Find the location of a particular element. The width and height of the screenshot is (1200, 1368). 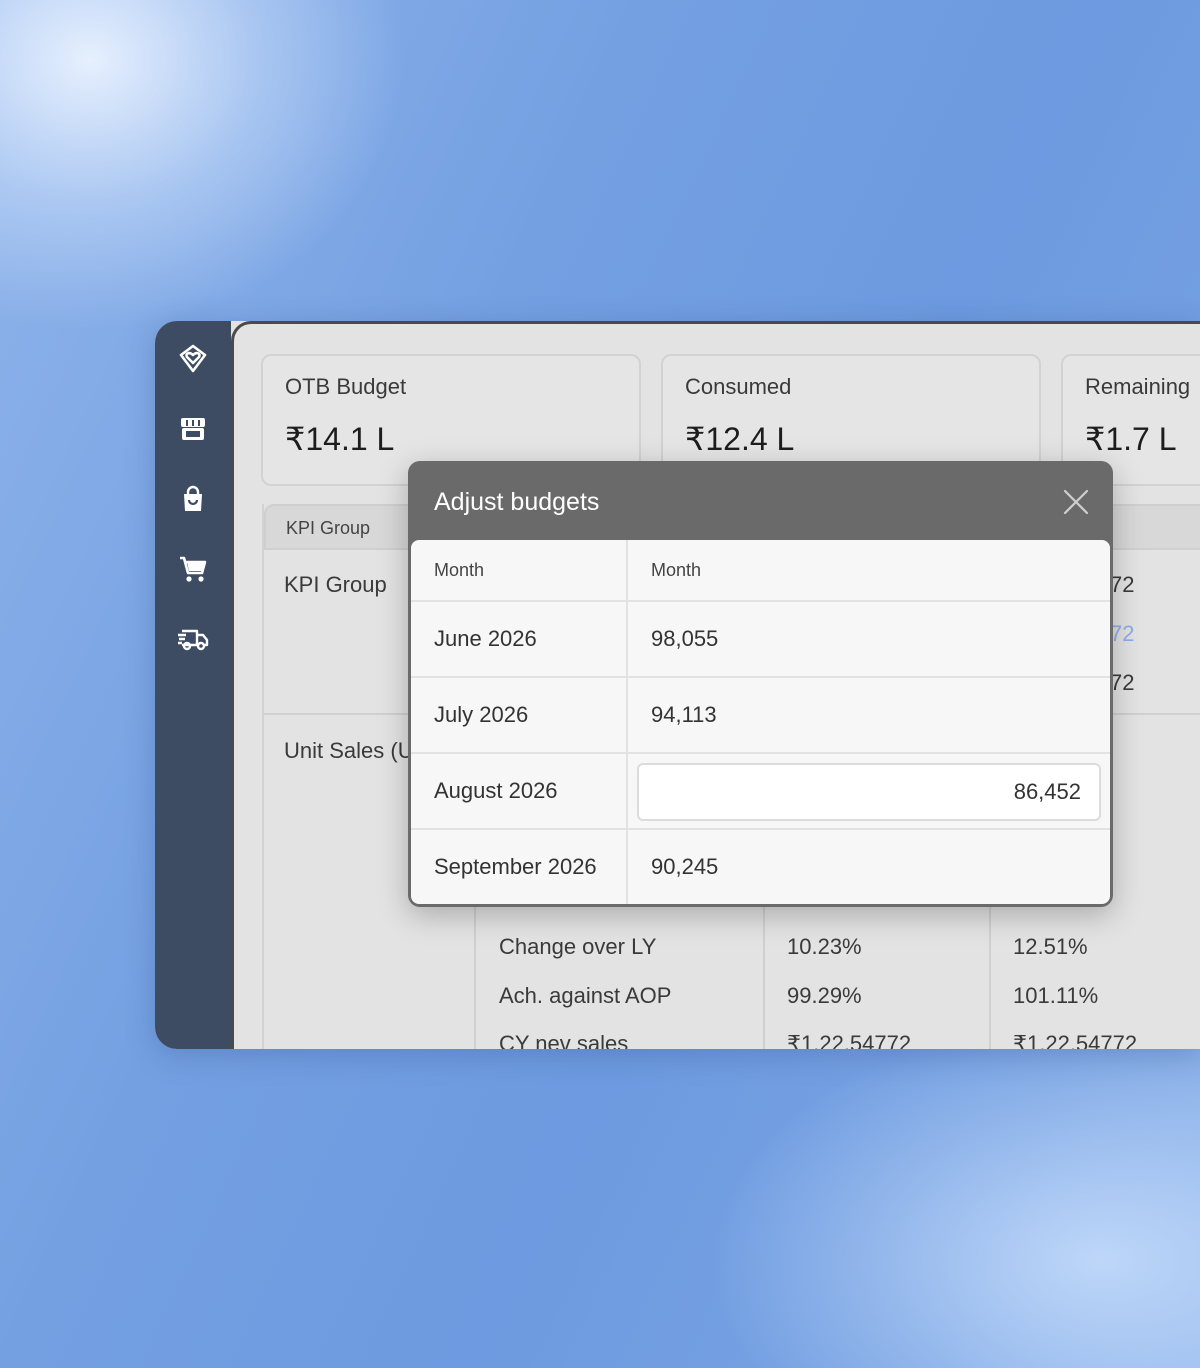

budget-value: 98,055 is located at coordinates (684, 639).